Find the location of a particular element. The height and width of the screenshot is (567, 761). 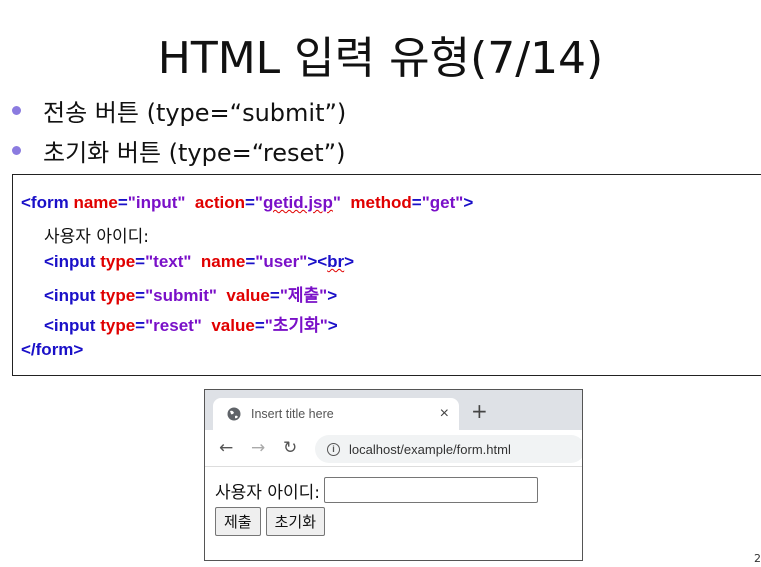

code-value: "input" is located at coordinates (156, 202).